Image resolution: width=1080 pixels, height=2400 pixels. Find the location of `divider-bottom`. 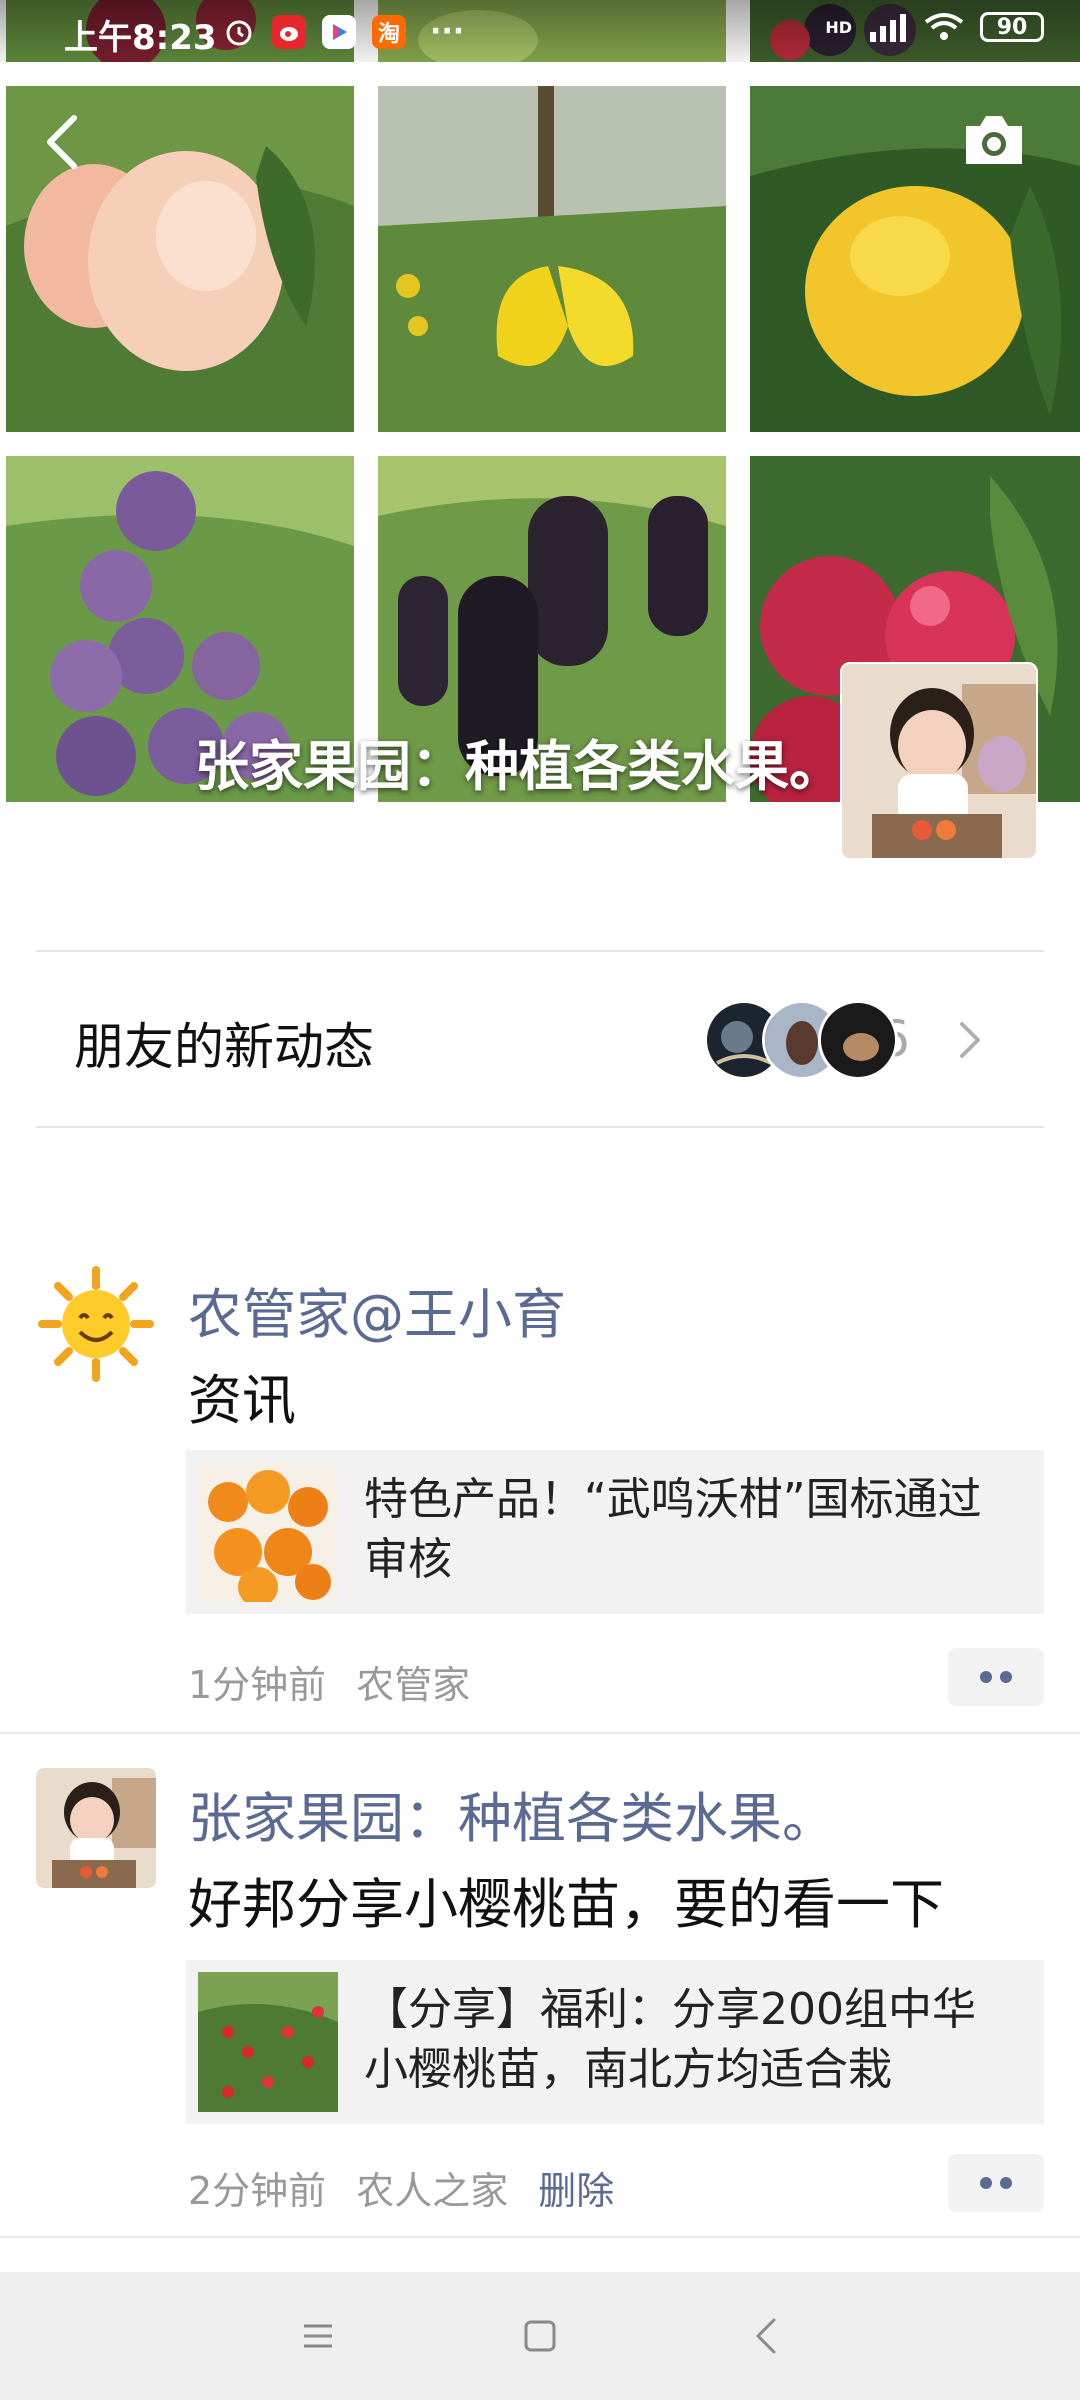

divider-bottom is located at coordinates (540, 1127).